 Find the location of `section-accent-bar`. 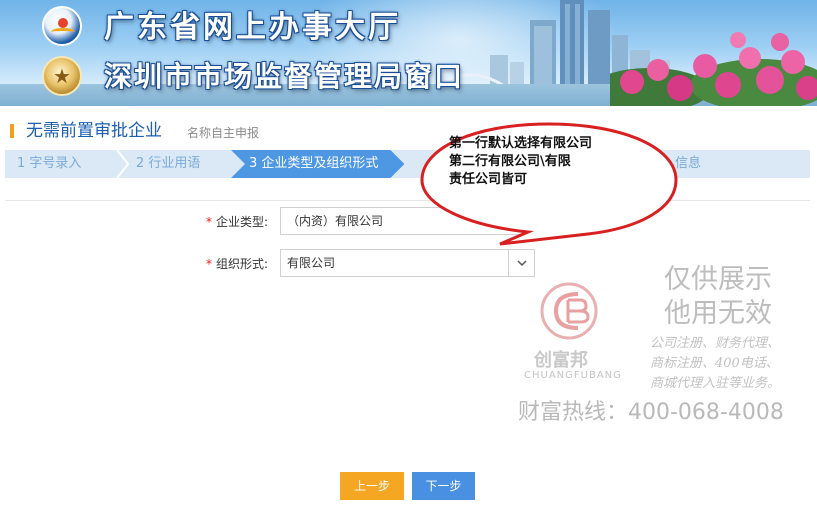

section-accent-bar is located at coordinates (12, 131).